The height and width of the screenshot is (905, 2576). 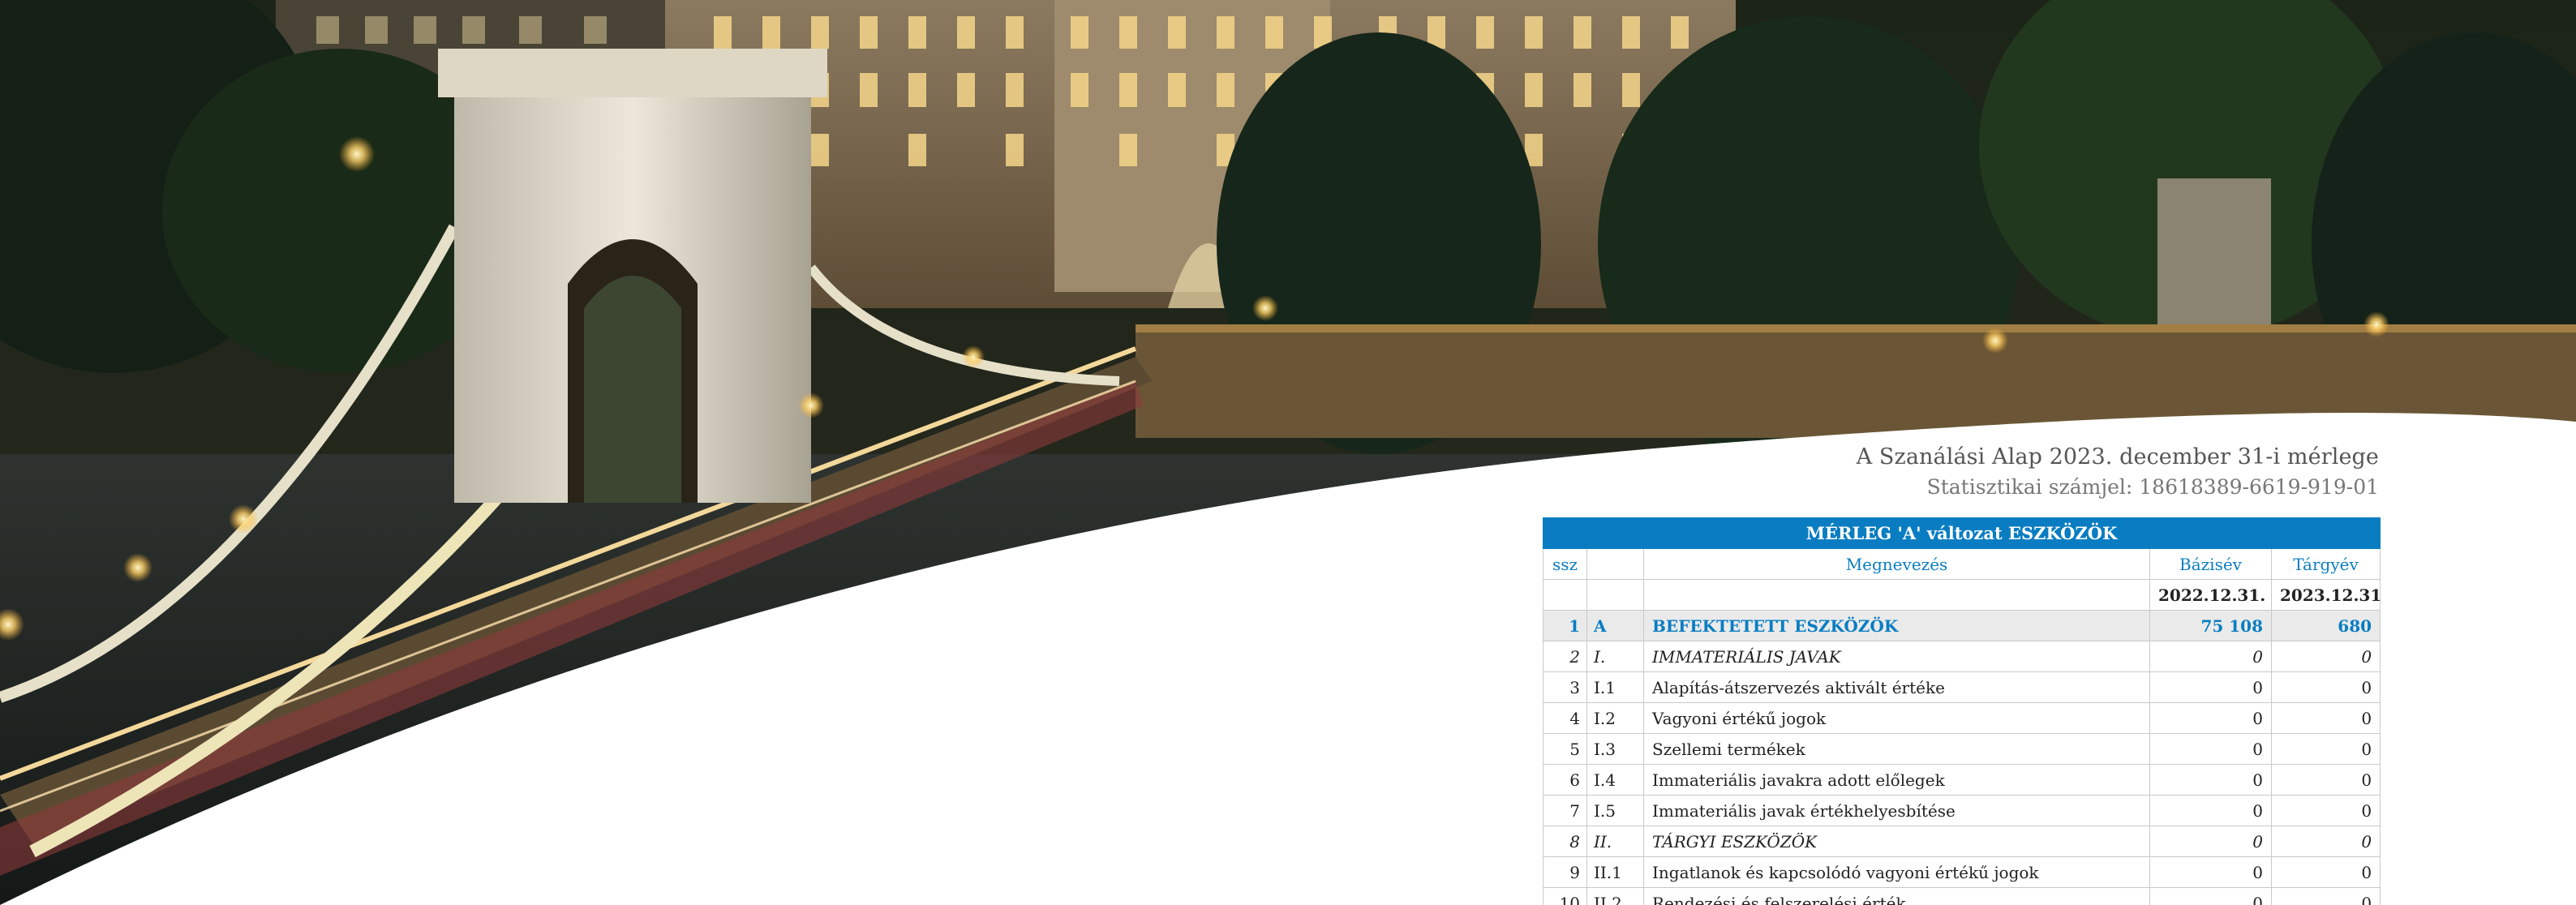 What do you see at coordinates (1565, 841) in the screenshot?
I see `row-ssz: 8` at bounding box center [1565, 841].